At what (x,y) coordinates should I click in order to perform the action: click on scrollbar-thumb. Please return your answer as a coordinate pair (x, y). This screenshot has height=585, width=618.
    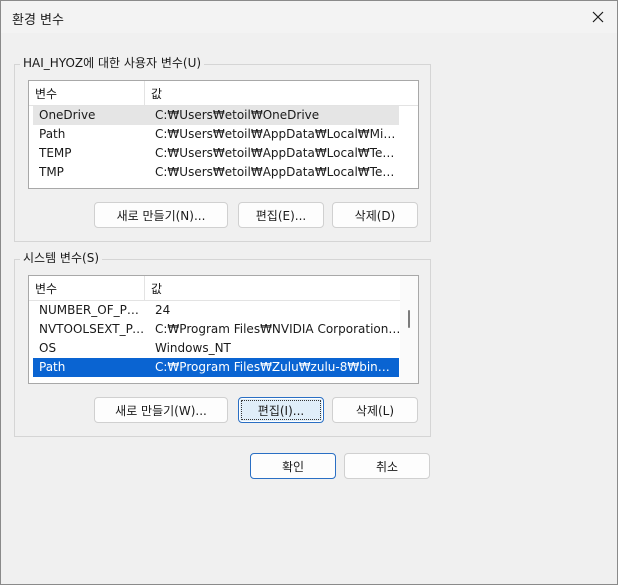
    Looking at the image, I should click on (409, 319).